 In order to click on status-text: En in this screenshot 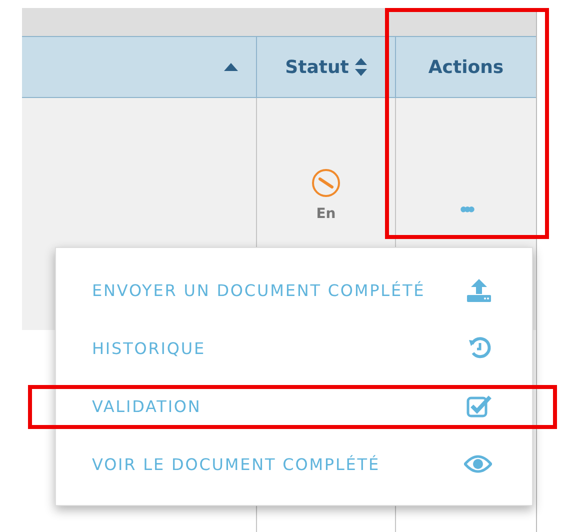, I will do `click(326, 214)`.